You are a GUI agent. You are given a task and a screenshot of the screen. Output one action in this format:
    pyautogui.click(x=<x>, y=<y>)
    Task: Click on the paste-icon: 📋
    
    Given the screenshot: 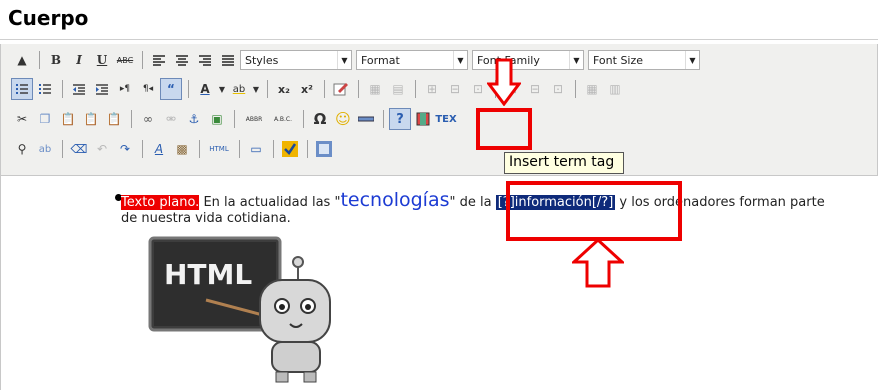 What is the action you would take?
    pyautogui.click(x=68, y=119)
    